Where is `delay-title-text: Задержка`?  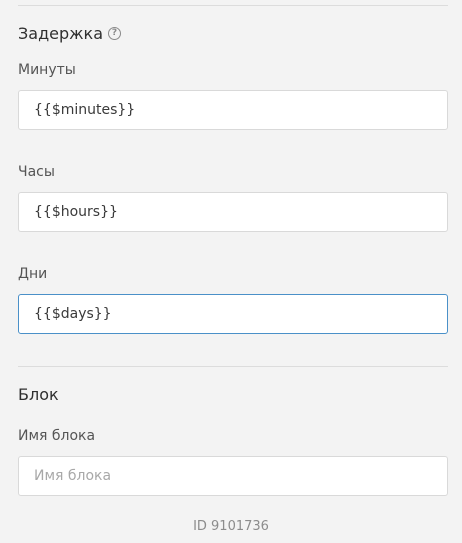
delay-title-text: Задержка is located at coordinates (61, 33).